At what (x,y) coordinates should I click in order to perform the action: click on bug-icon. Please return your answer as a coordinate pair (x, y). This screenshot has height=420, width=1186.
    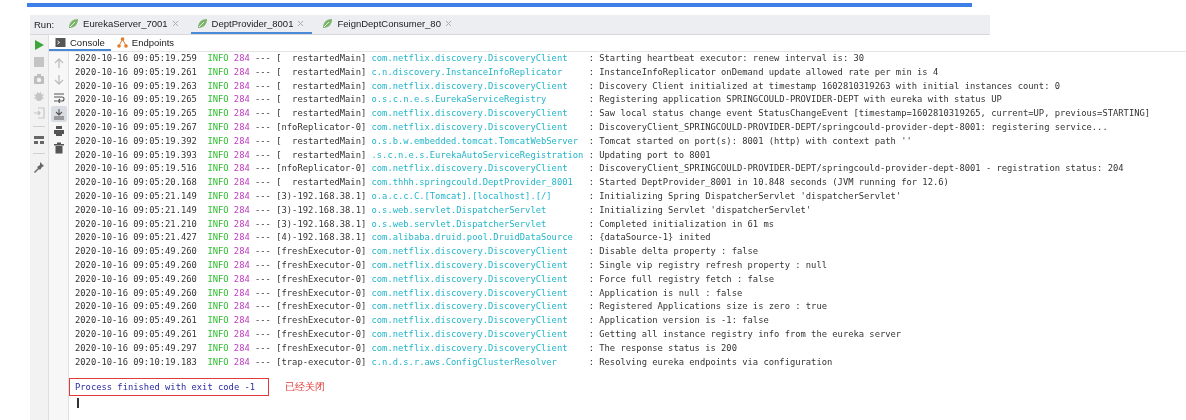
    Looking at the image, I should click on (39, 96).